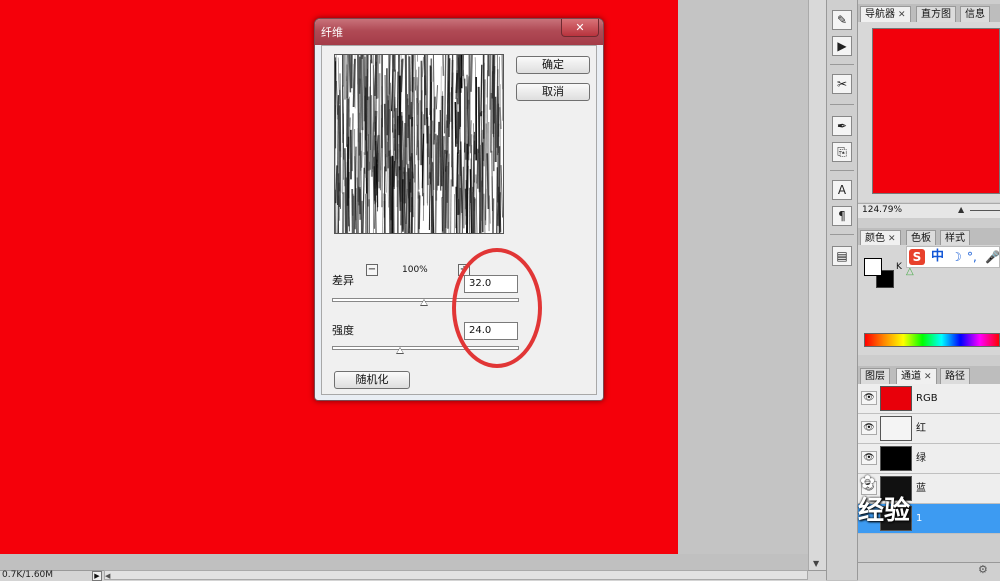  What do you see at coordinates (921, 489) in the screenshot?
I see `channel-name: 蓝` at bounding box center [921, 489].